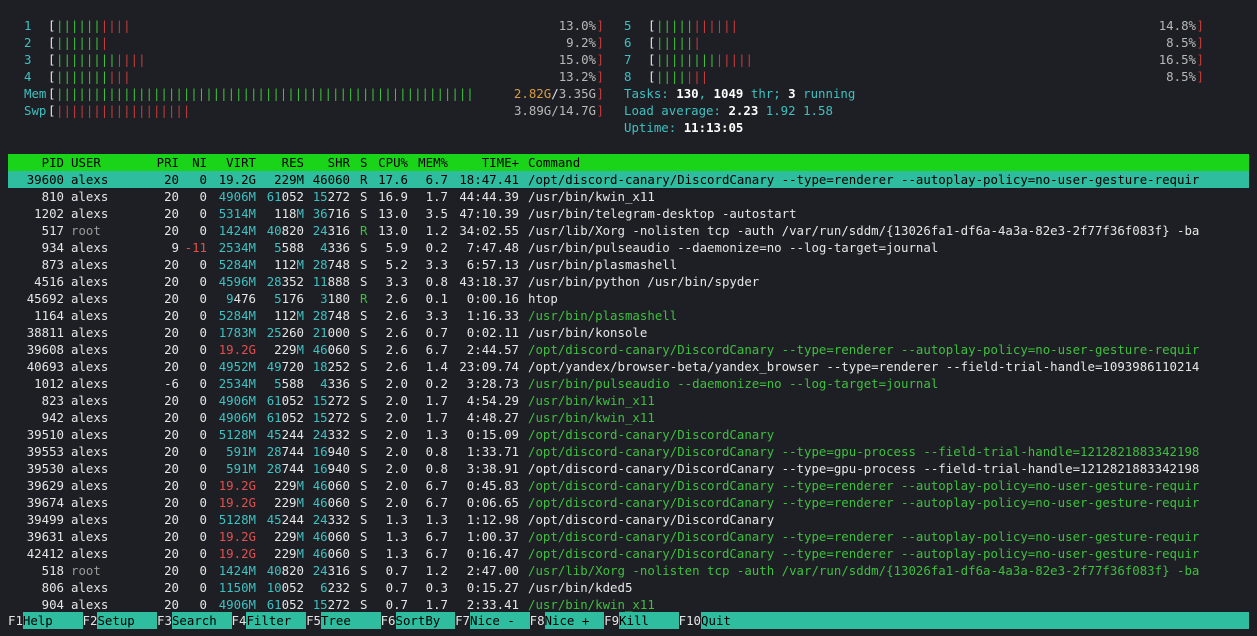 The height and width of the screenshot is (636, 1257). What do you see at coordinates (388, 620) in the screenshot?
I see `fkey-f6: F6` at bounding box center [388, 620].